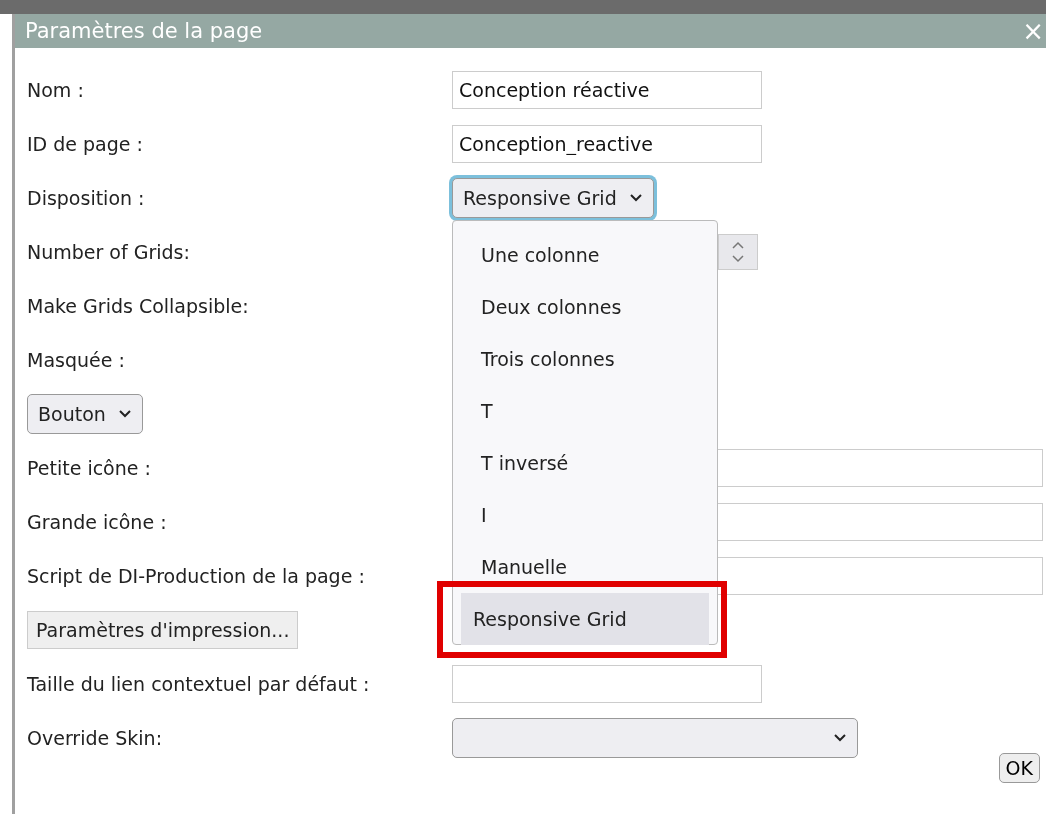 Image resolution: width=1046 pixels, height=816 pixels. Describe the element at coordinates (585, 463) in the screenshot. I see `dropdown-option: T inversé` at that location.